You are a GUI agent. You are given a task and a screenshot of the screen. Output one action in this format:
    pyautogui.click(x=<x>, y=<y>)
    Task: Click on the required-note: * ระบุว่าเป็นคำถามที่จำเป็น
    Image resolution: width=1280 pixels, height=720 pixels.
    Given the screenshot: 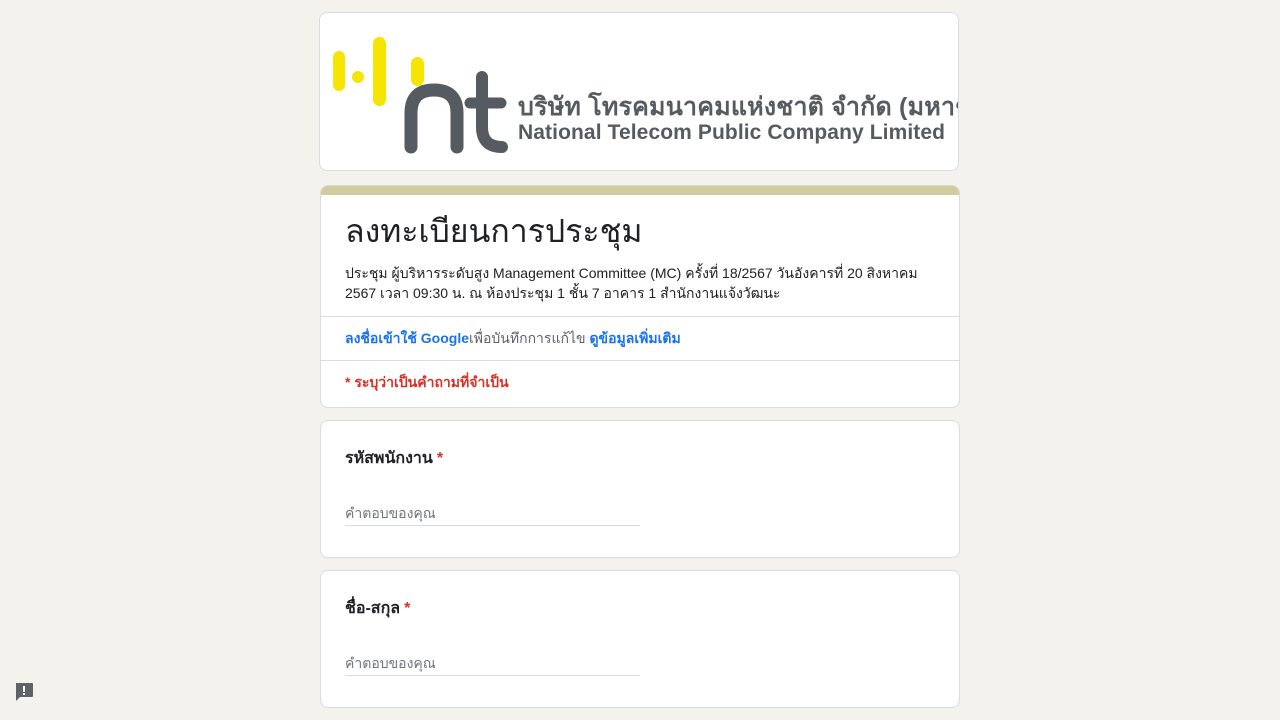 What is the action you would take?
    pyautogui.click(x=427, y=382)
    